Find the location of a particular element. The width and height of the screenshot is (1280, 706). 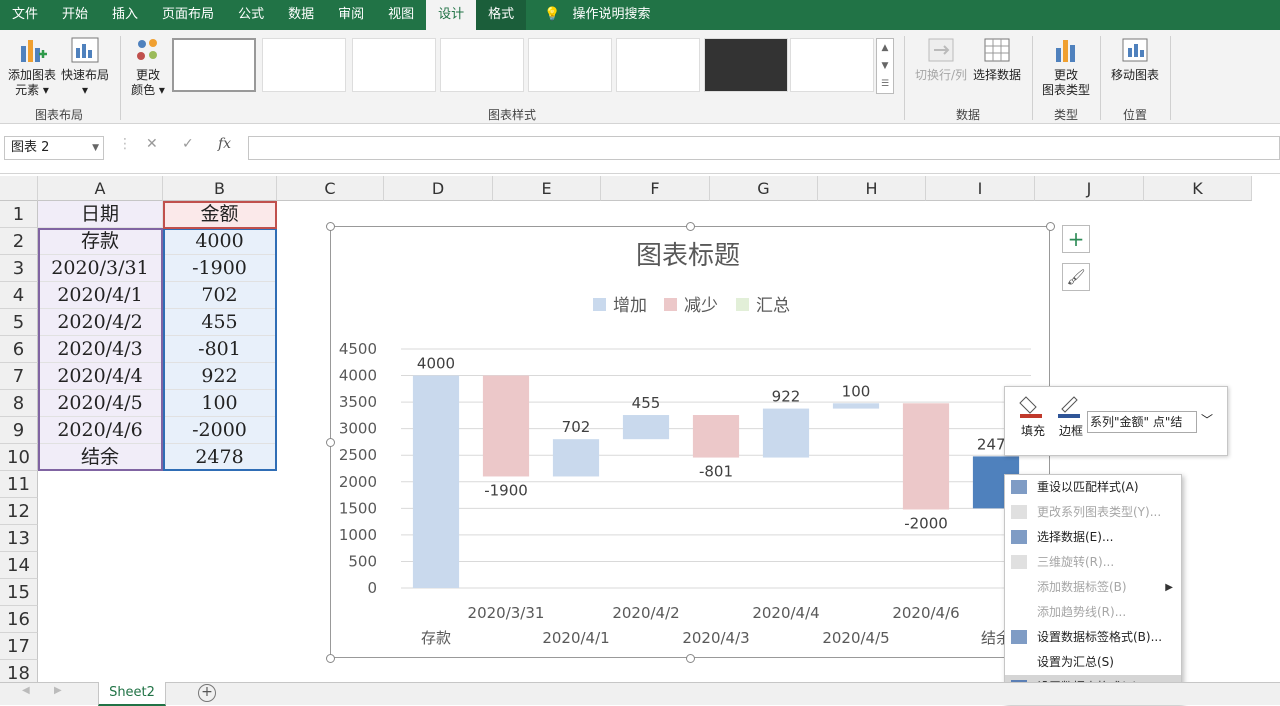

tab-insert: 插入 is located at coordinates (125, 15).